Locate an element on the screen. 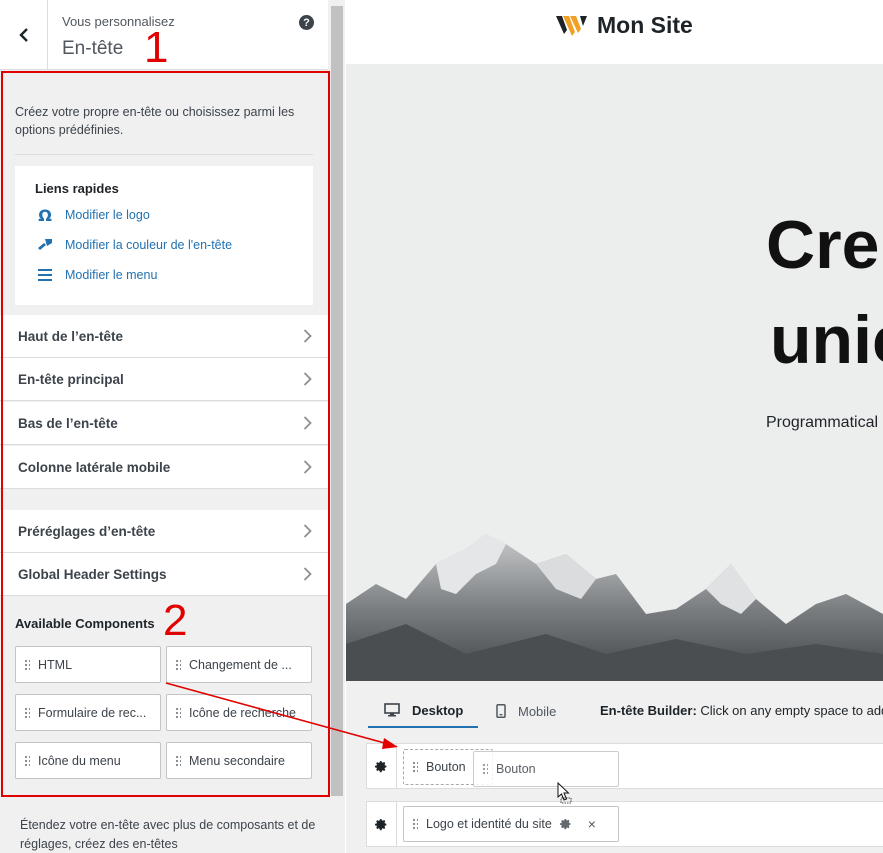  chevron-left-icon is located at coordinates (23, 35).